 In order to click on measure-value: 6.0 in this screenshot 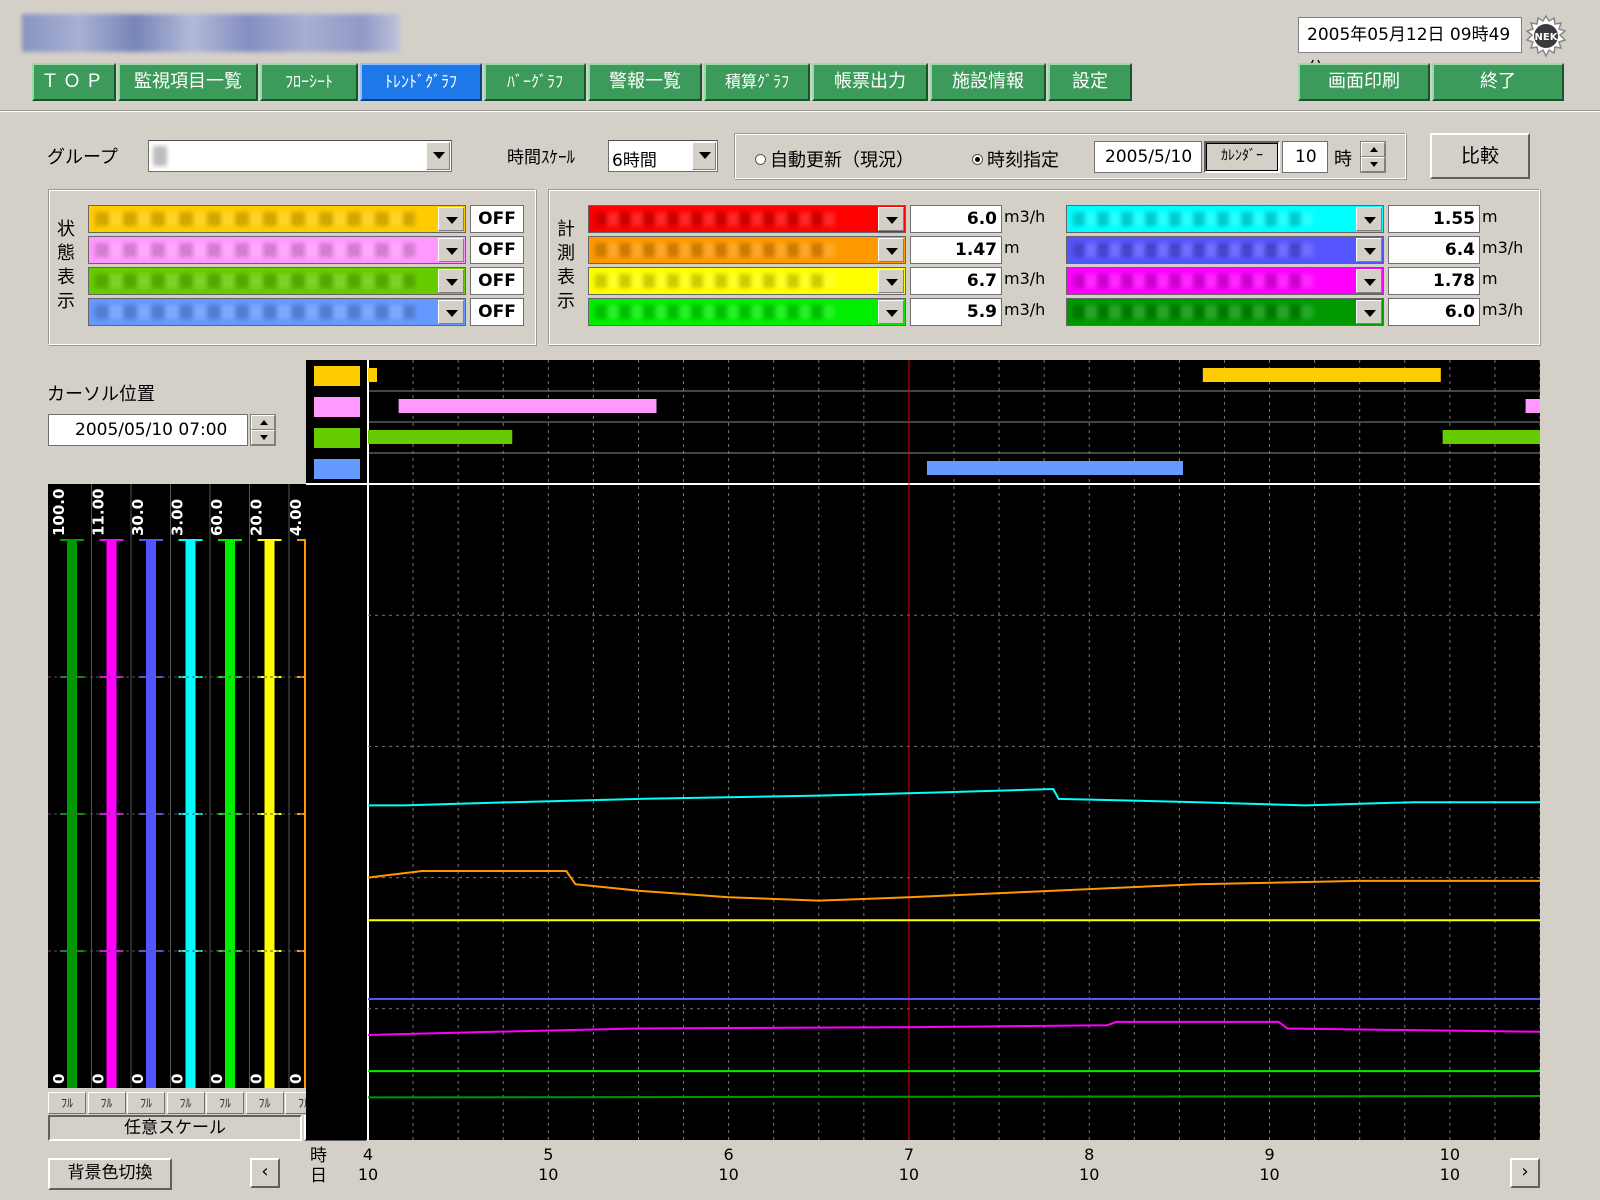, I will do `click(956, 219)`.